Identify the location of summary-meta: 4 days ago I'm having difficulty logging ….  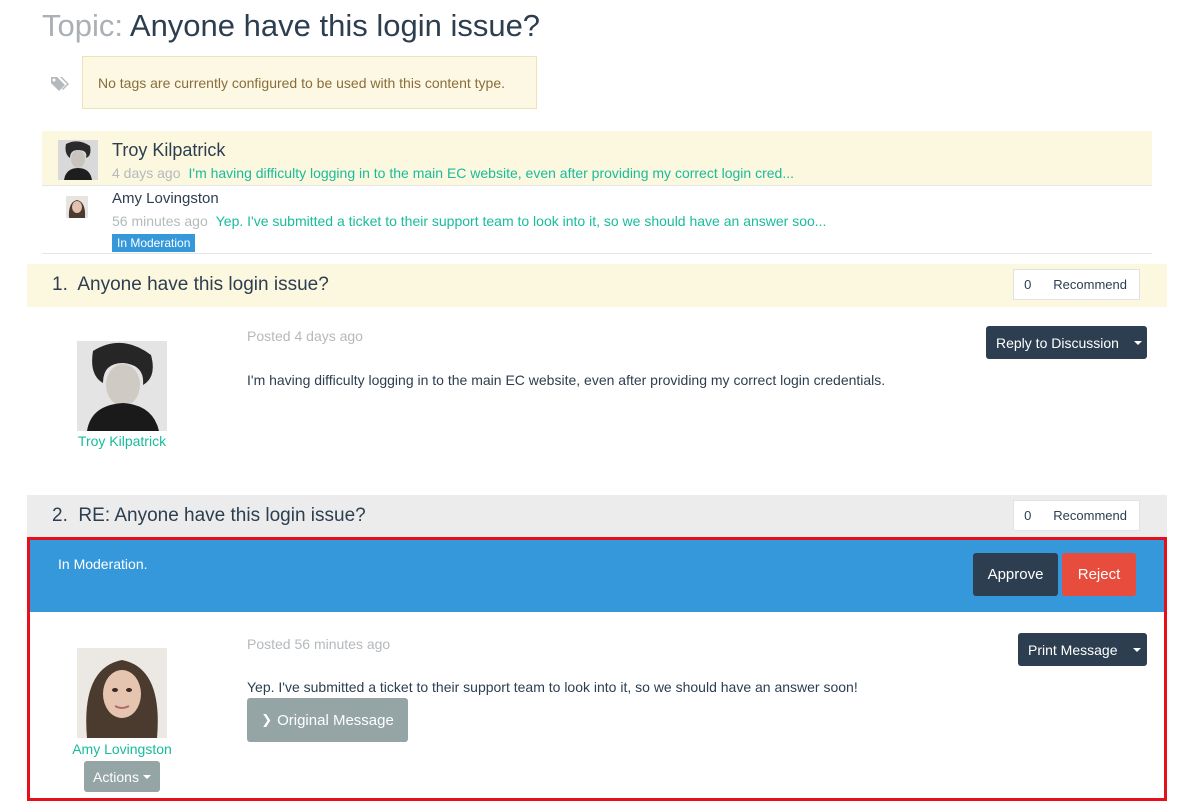
(453, 173).